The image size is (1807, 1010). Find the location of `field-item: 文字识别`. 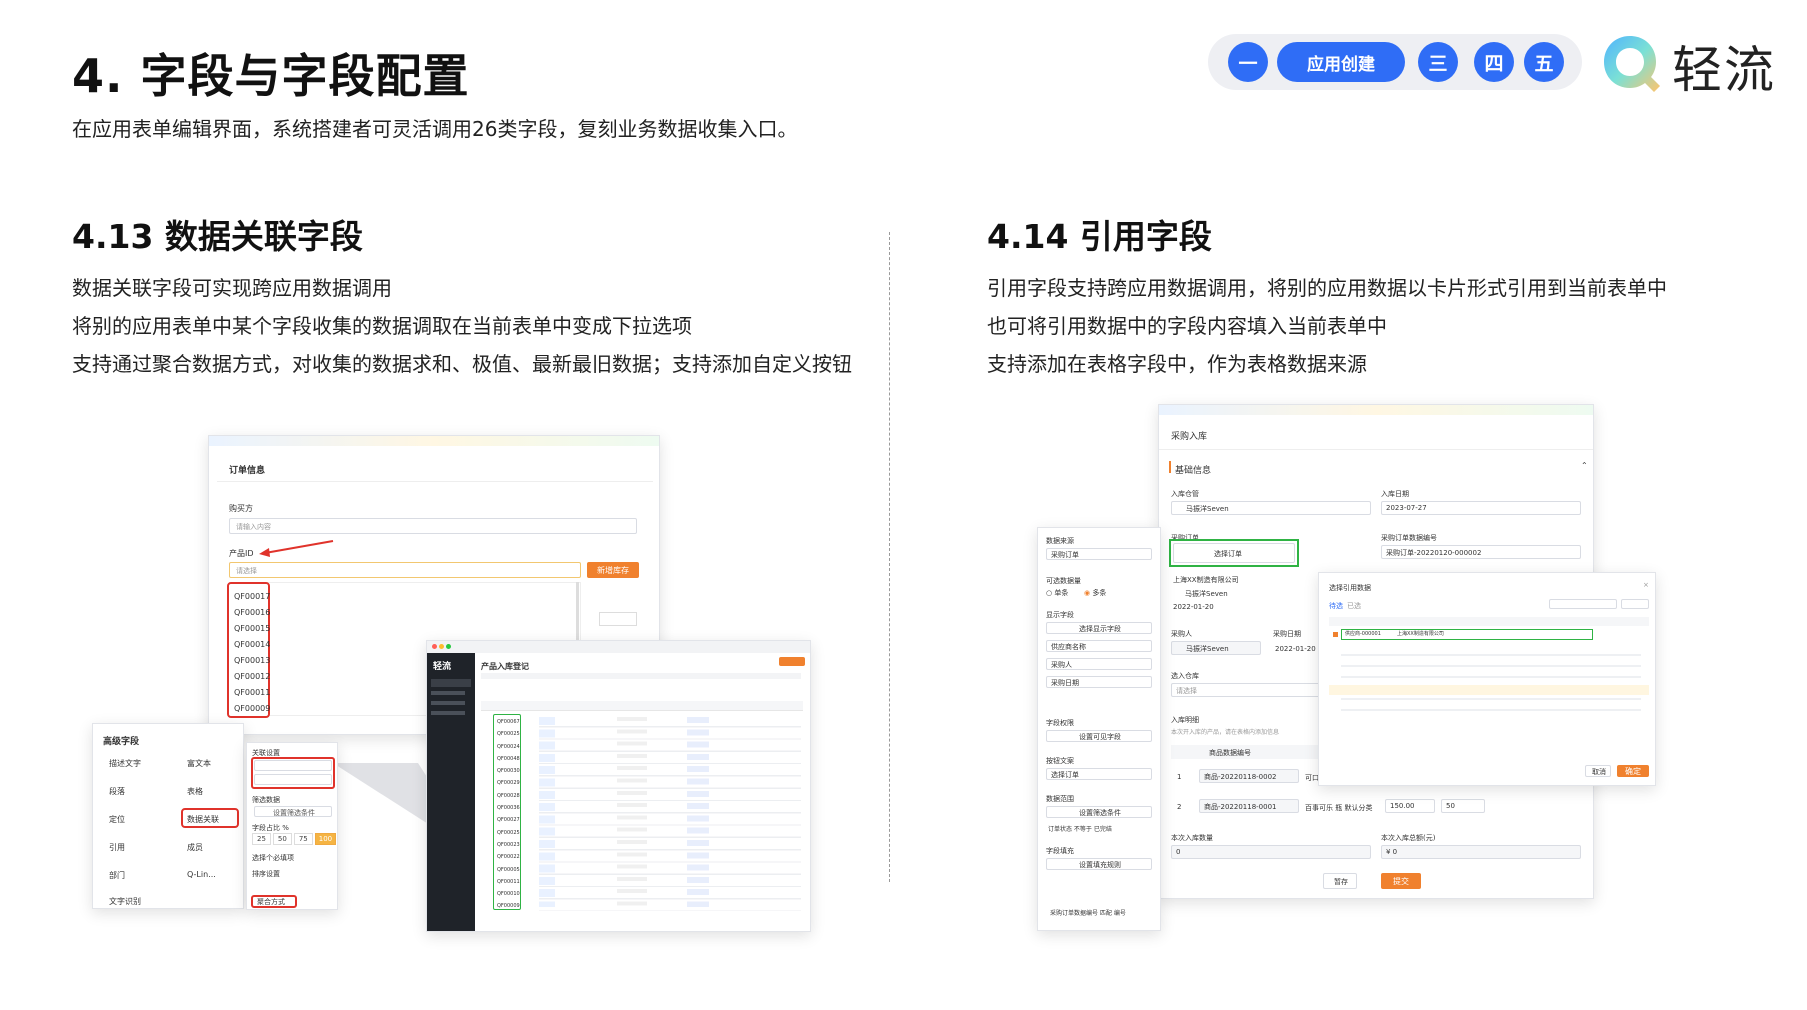

field-item: 文字识别 is located at coordinates (125, 901).